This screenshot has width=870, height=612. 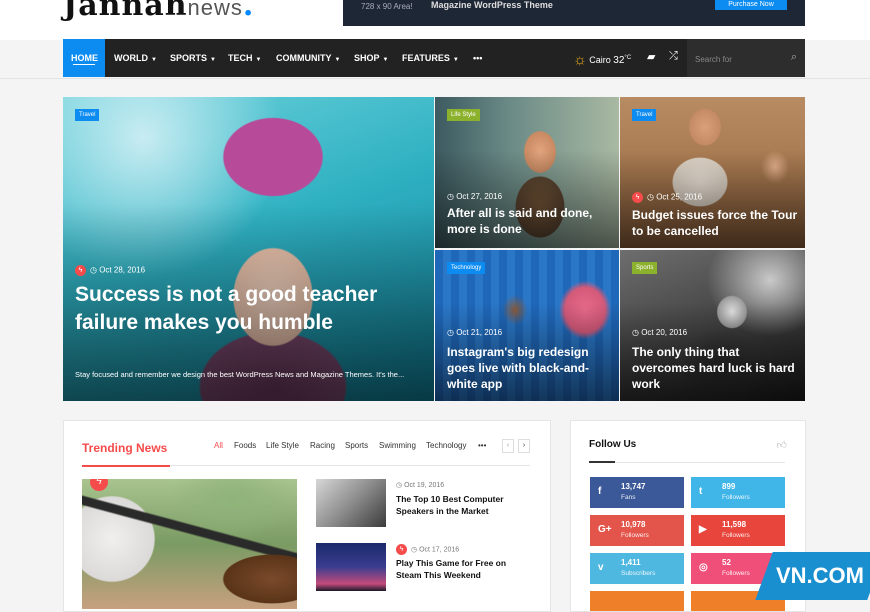 I want to click on category-badge: Technology, so click(x=466, y=268).